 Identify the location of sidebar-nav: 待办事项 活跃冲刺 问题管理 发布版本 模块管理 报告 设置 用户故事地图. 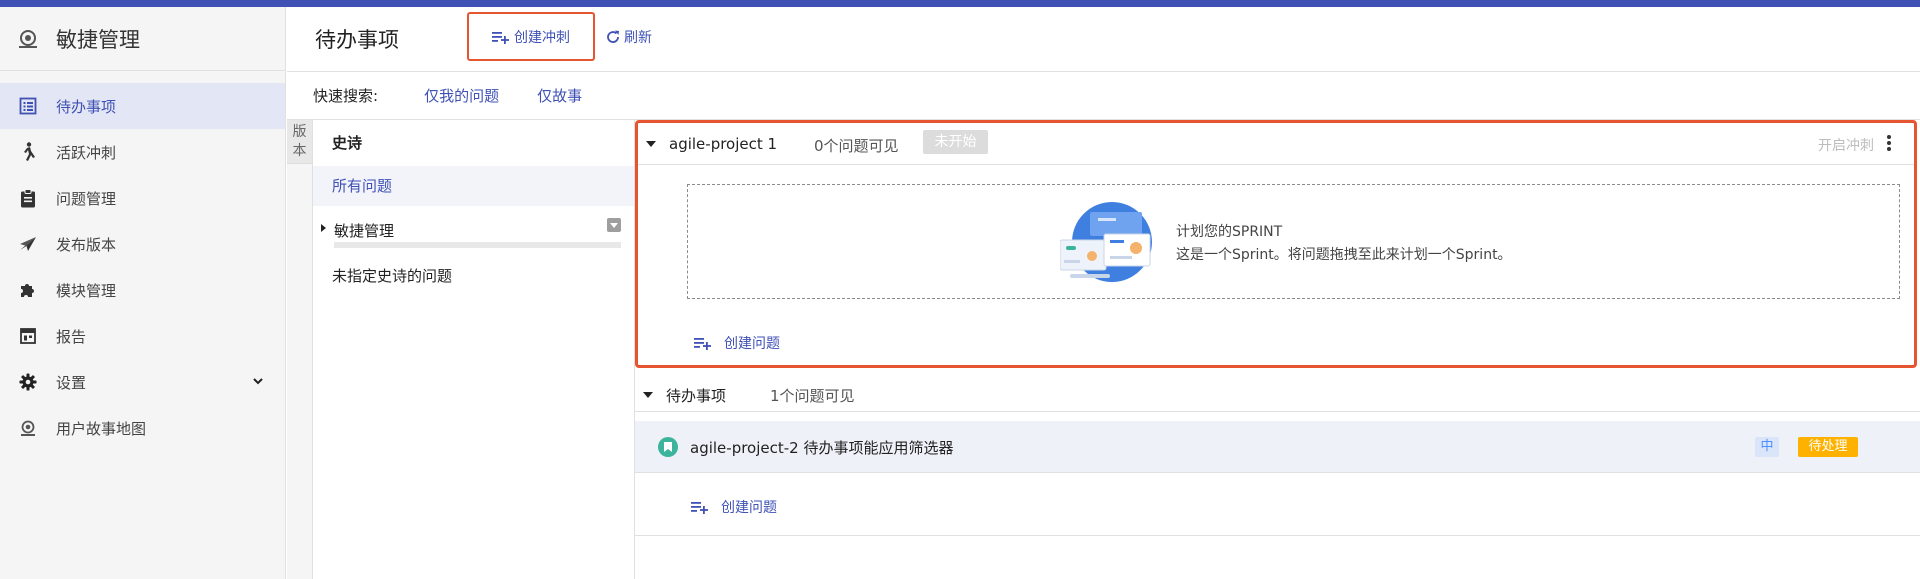
(142, 267).